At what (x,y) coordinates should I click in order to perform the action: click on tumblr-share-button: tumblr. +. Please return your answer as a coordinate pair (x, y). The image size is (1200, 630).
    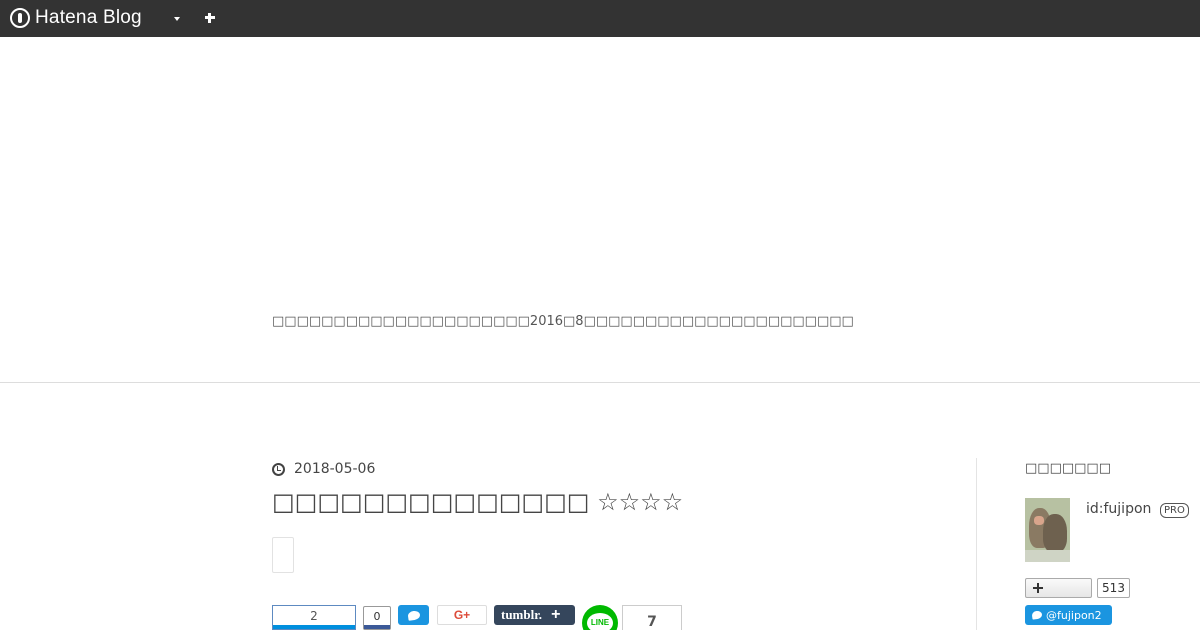
    Looking at the image, I should click on (534, 615).